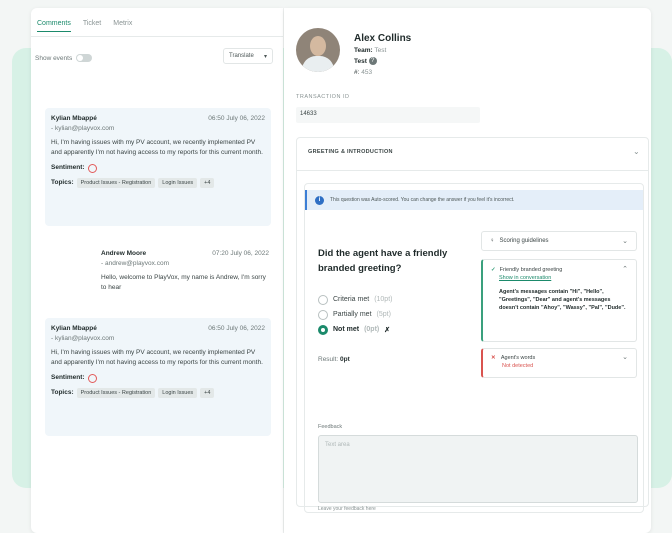 This screenshot has height=533, width=672. I want to click on agent-avatar, so click(318, 50).